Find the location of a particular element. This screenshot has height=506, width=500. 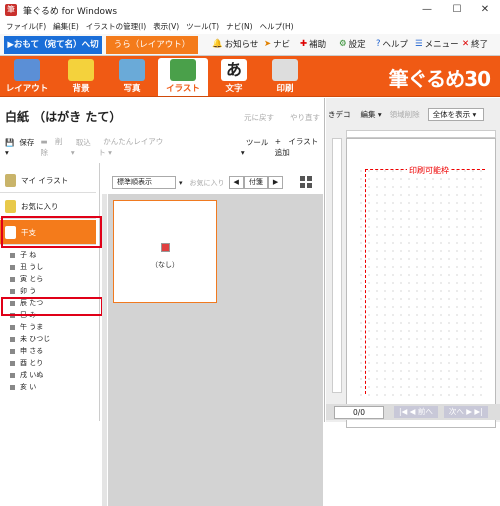

menu-illust: イラストの管理(I) is located at coordinates (116, 26).